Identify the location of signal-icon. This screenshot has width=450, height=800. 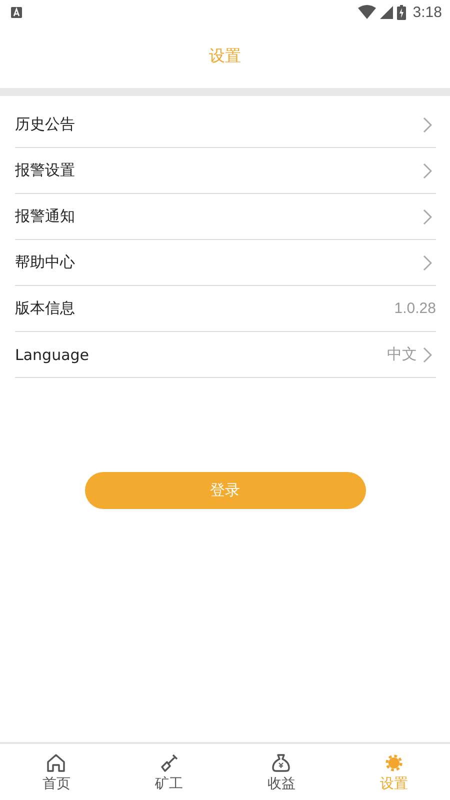
(386, 12).